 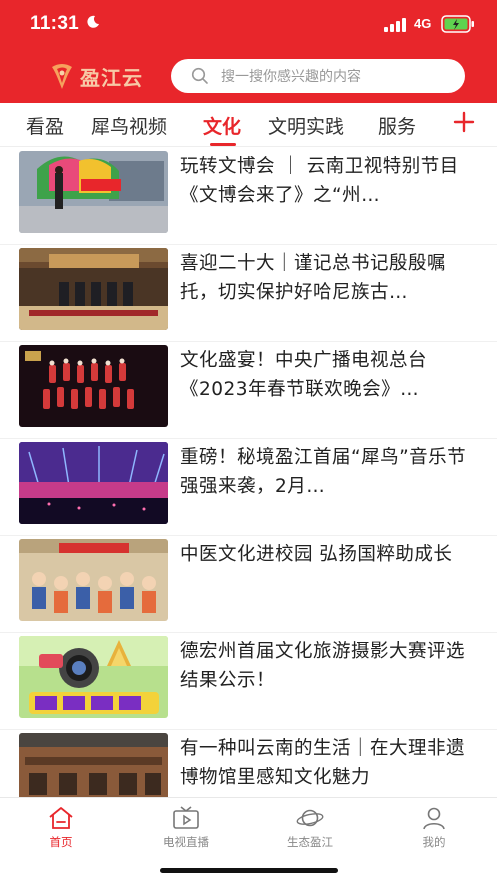 I want to click on status-time: 11:31, so click(x=55, y=23).